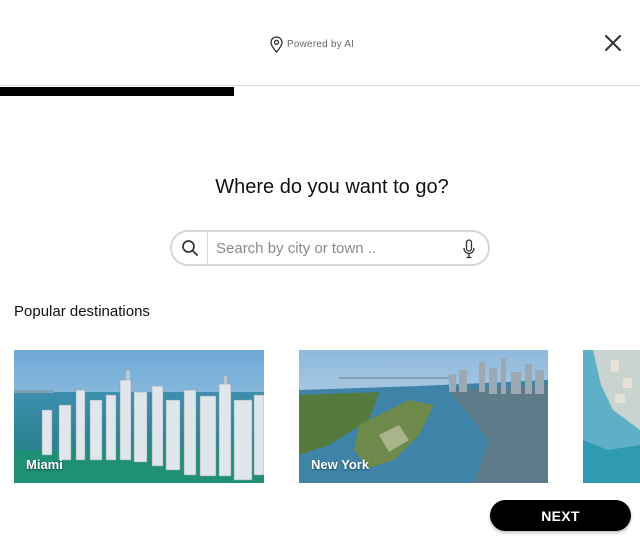 This screenshot has height=542, width=640. What do you see at coordinates (332, 187) in the screenshot?
I see `page-title: Where do you want to go?` at bounding box center [332, 187].